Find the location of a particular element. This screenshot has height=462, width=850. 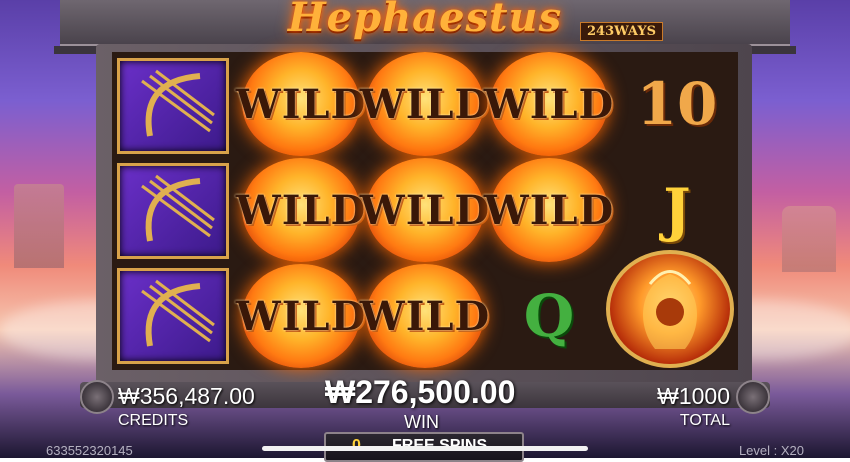

reel-4-row-1: WILD is located at coordinates (548, 104).